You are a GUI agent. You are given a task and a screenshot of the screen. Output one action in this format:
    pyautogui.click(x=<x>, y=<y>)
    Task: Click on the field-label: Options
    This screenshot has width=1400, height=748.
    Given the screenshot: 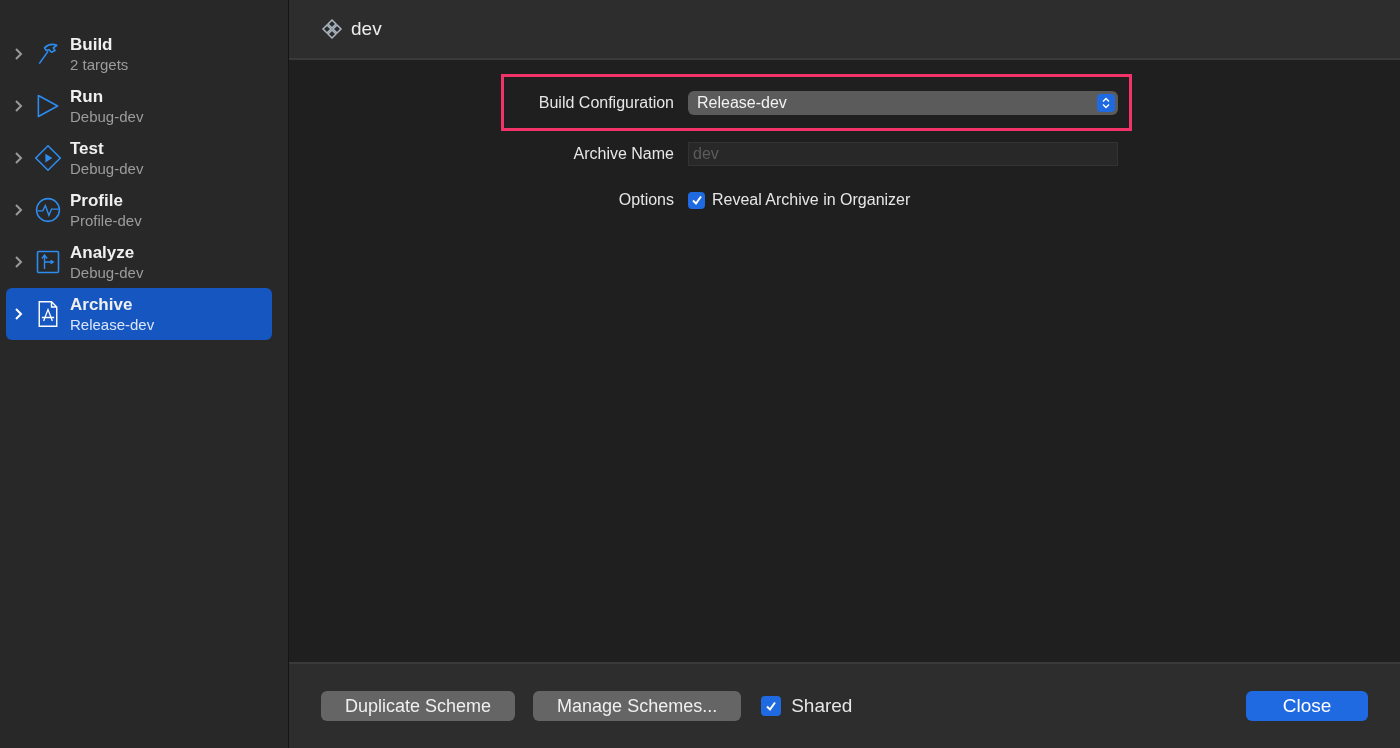 What is the action you would take?
    pyautogui.click(x=645, y=200)
    